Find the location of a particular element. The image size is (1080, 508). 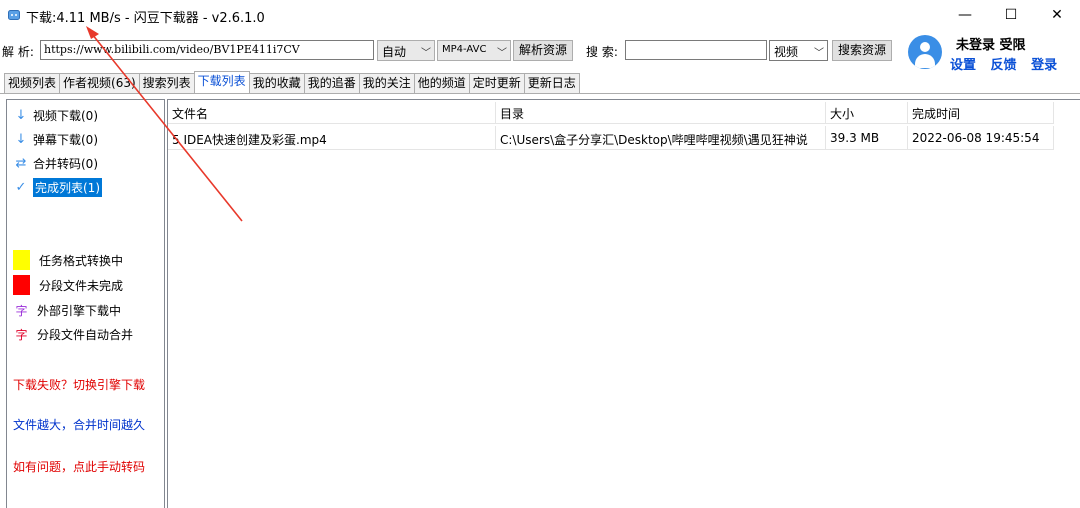

maximize-button: ☐ is located at coordinates (1011, 15).